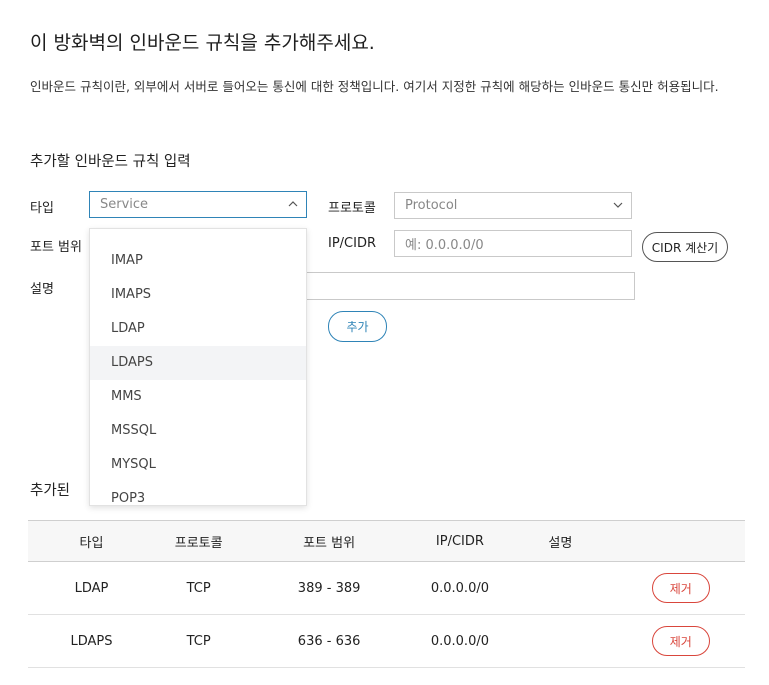 This screenshot has width=769, height=685. What do you see at coordinates (110, 162) in the screenshot?
I see `input-section-title: 추가할 인바운드 규칙 입력` at bounding box center [110, 162].